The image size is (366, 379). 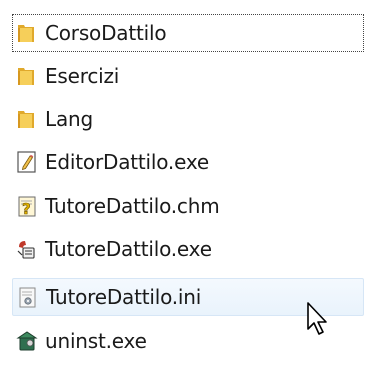 I want to click on file-item-editordattilo-exe: EditorDattilo.exe, so click(x=188, y=162).